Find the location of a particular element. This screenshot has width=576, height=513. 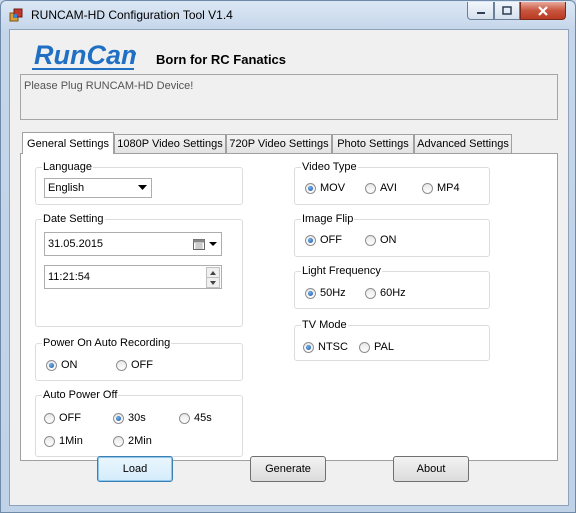

radio-label: 60Hz is located at coordinates (393, 293).